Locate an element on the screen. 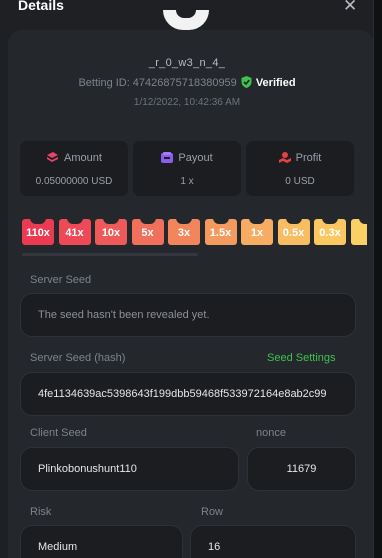 The image size is (382, 558). betting-id-value: 47426875718380959 is located at coordinates (184, 83).